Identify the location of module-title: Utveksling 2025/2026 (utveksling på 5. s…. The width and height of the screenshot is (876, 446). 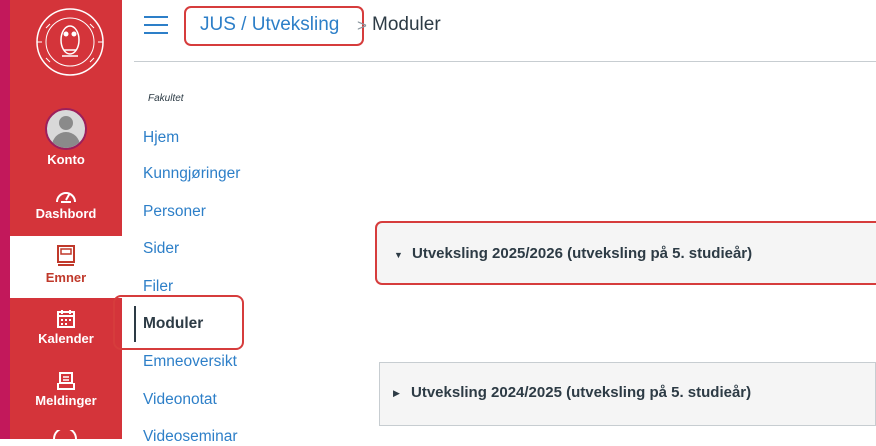
(582, 253).